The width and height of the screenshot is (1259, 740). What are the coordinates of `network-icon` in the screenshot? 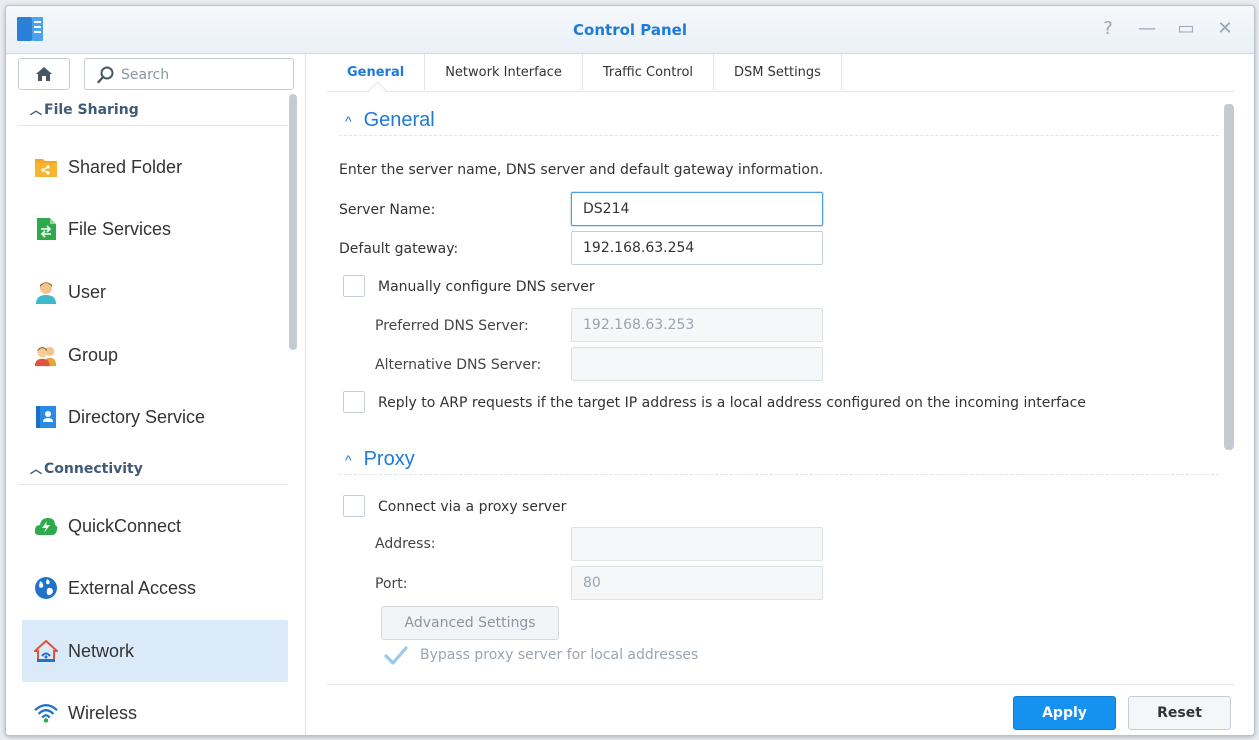 It's located at (46, 651).